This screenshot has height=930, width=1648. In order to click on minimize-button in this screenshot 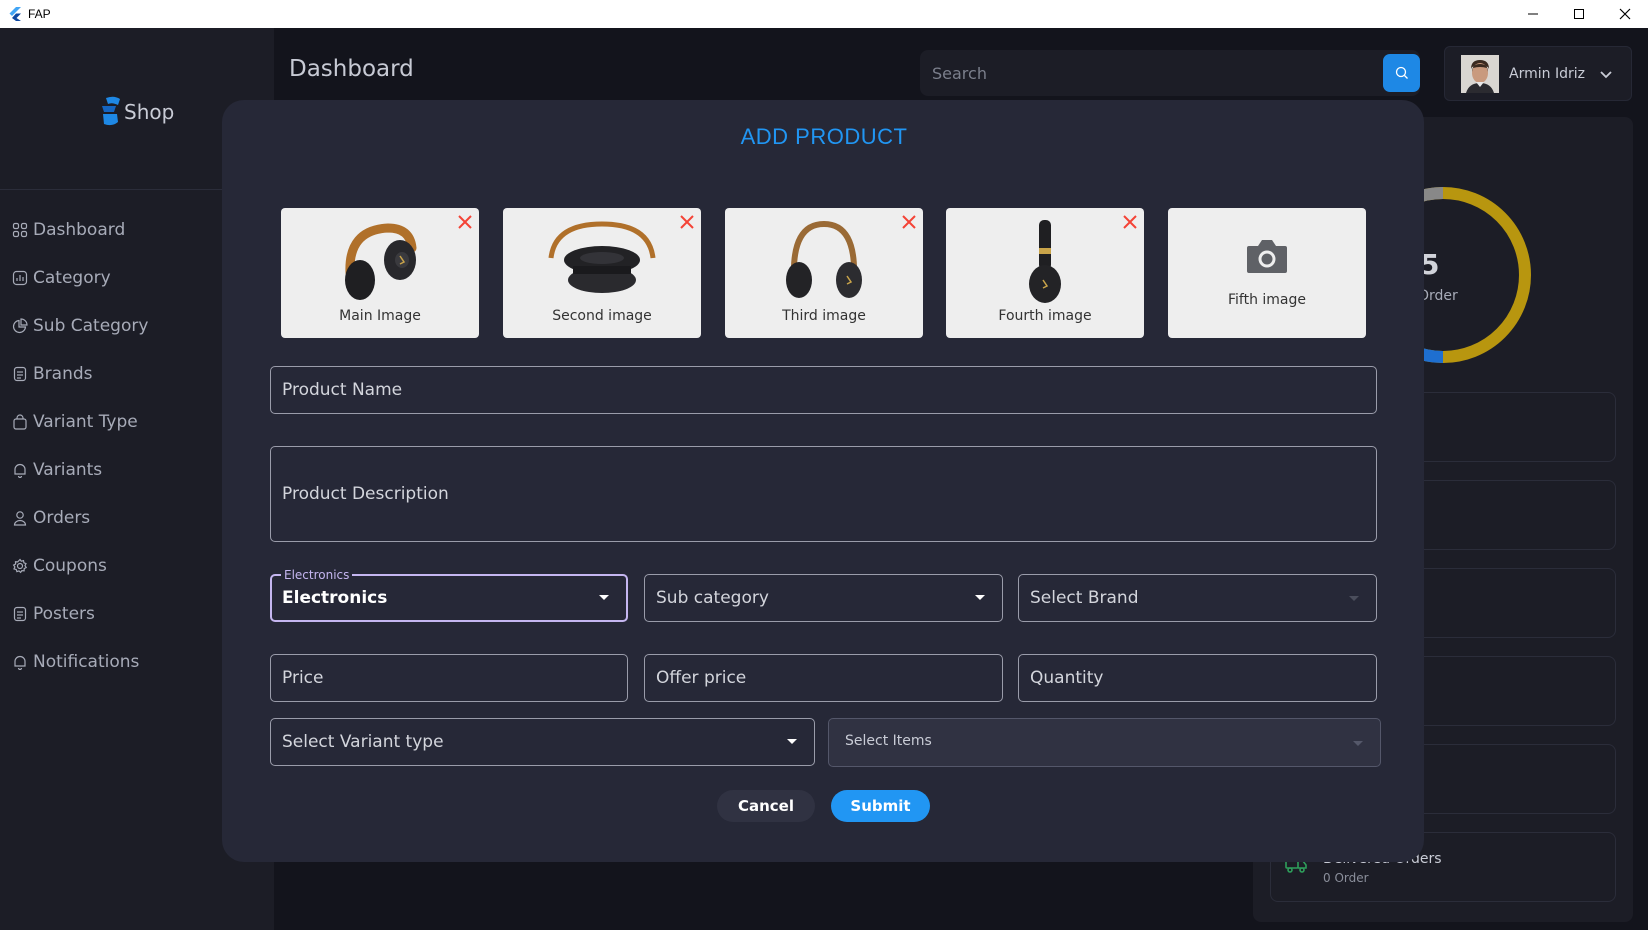, I will do `click(1533, 14)`.